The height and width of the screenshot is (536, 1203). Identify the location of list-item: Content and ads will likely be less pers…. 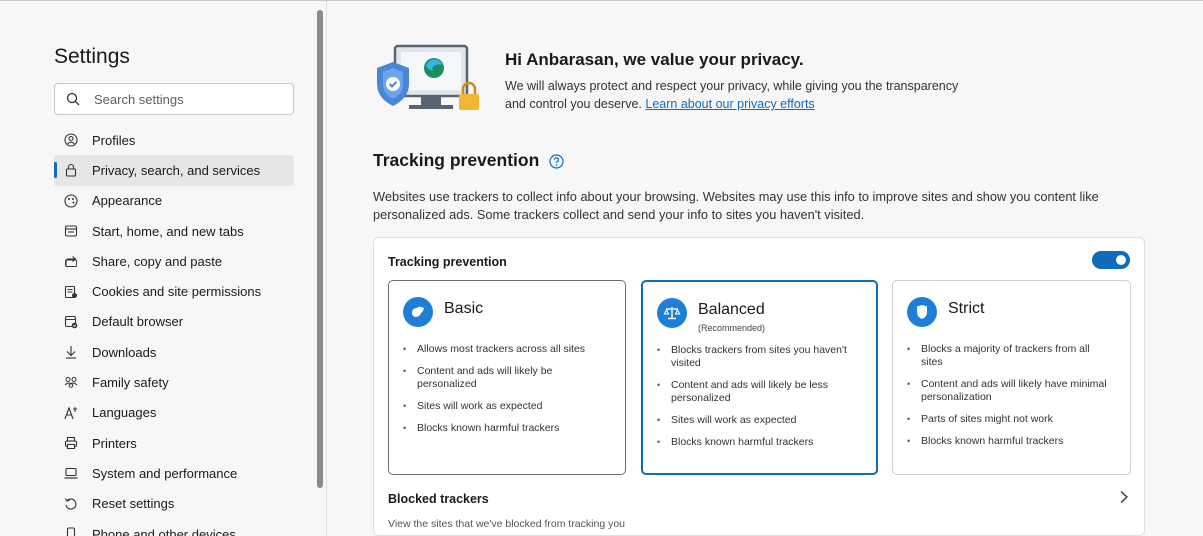
(759, 392).